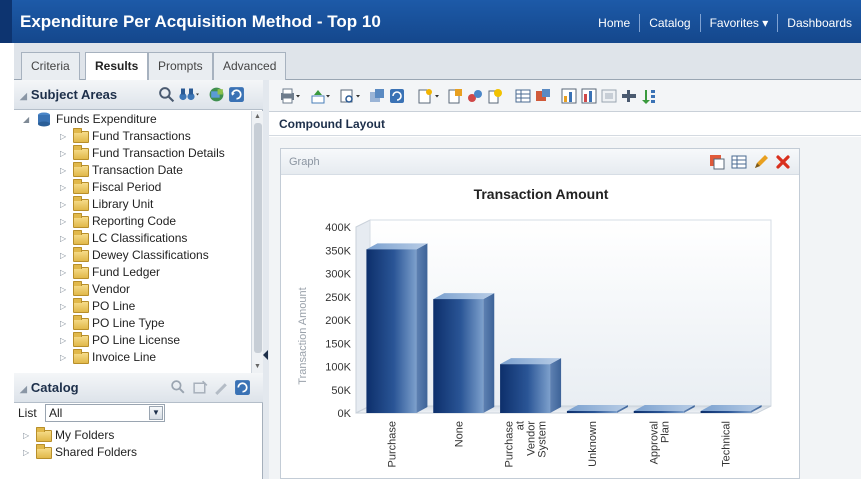  Describe the element at coordinates (819, 23) in the screenshot. I see `nav-dashboards: Dashboards` at that location.